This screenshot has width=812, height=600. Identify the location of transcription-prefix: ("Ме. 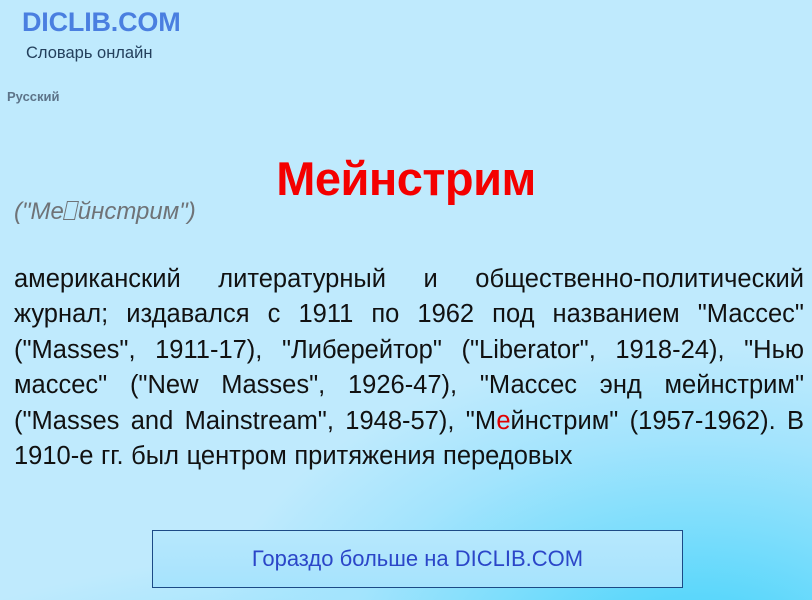
(39, 211).